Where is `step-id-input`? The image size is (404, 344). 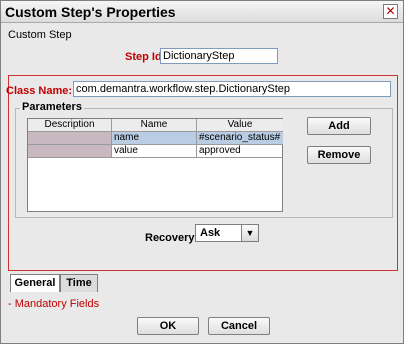 step-id-input is located at coordinates (219, 56).